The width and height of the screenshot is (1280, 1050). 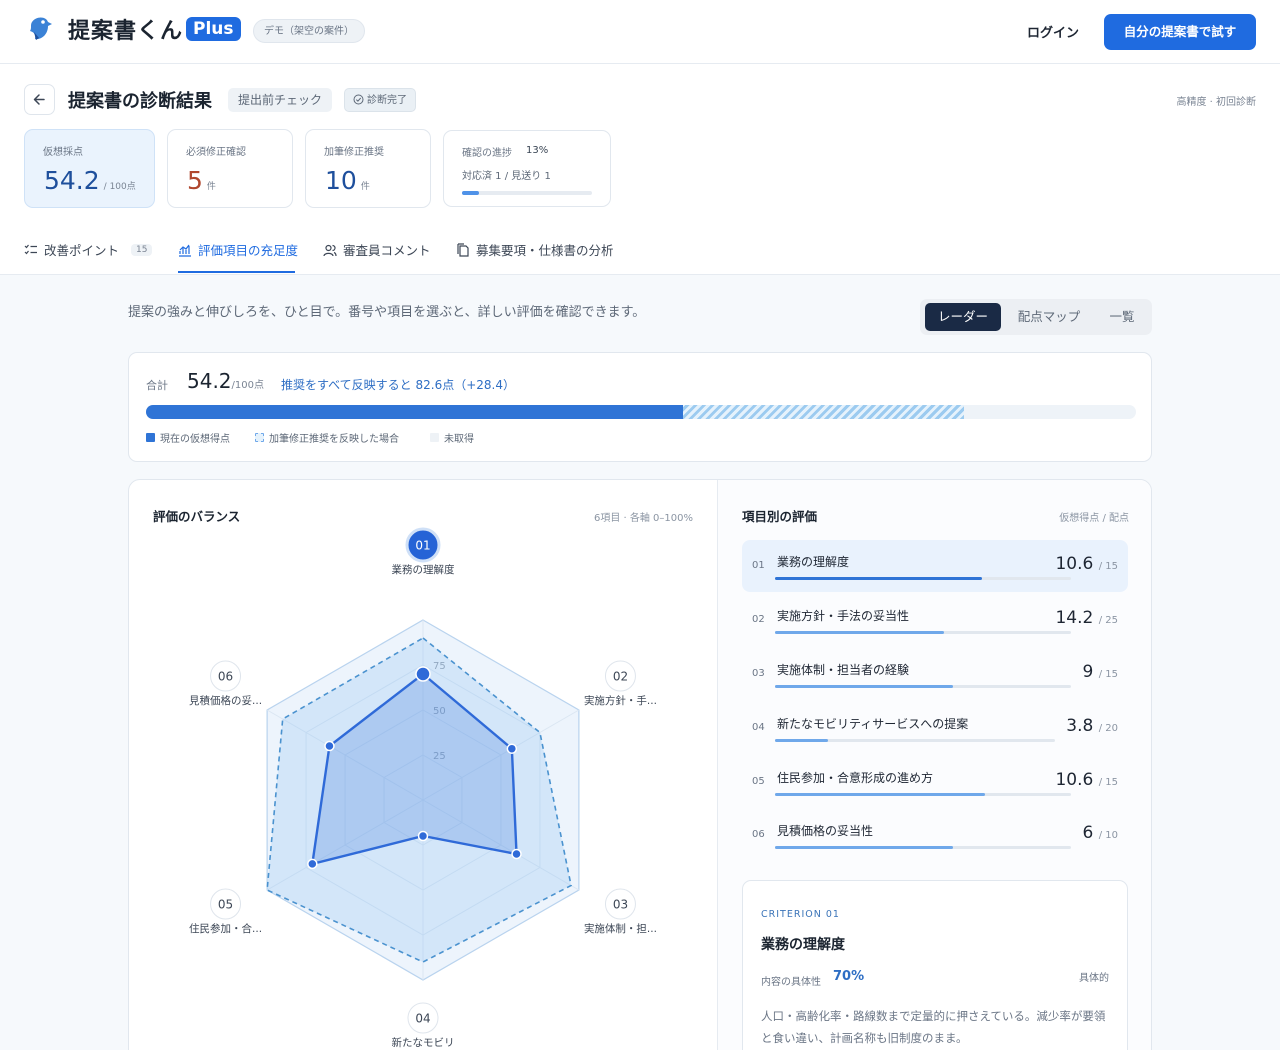 I want to click on plus-badge: Plus, so click(x=213, y=29).